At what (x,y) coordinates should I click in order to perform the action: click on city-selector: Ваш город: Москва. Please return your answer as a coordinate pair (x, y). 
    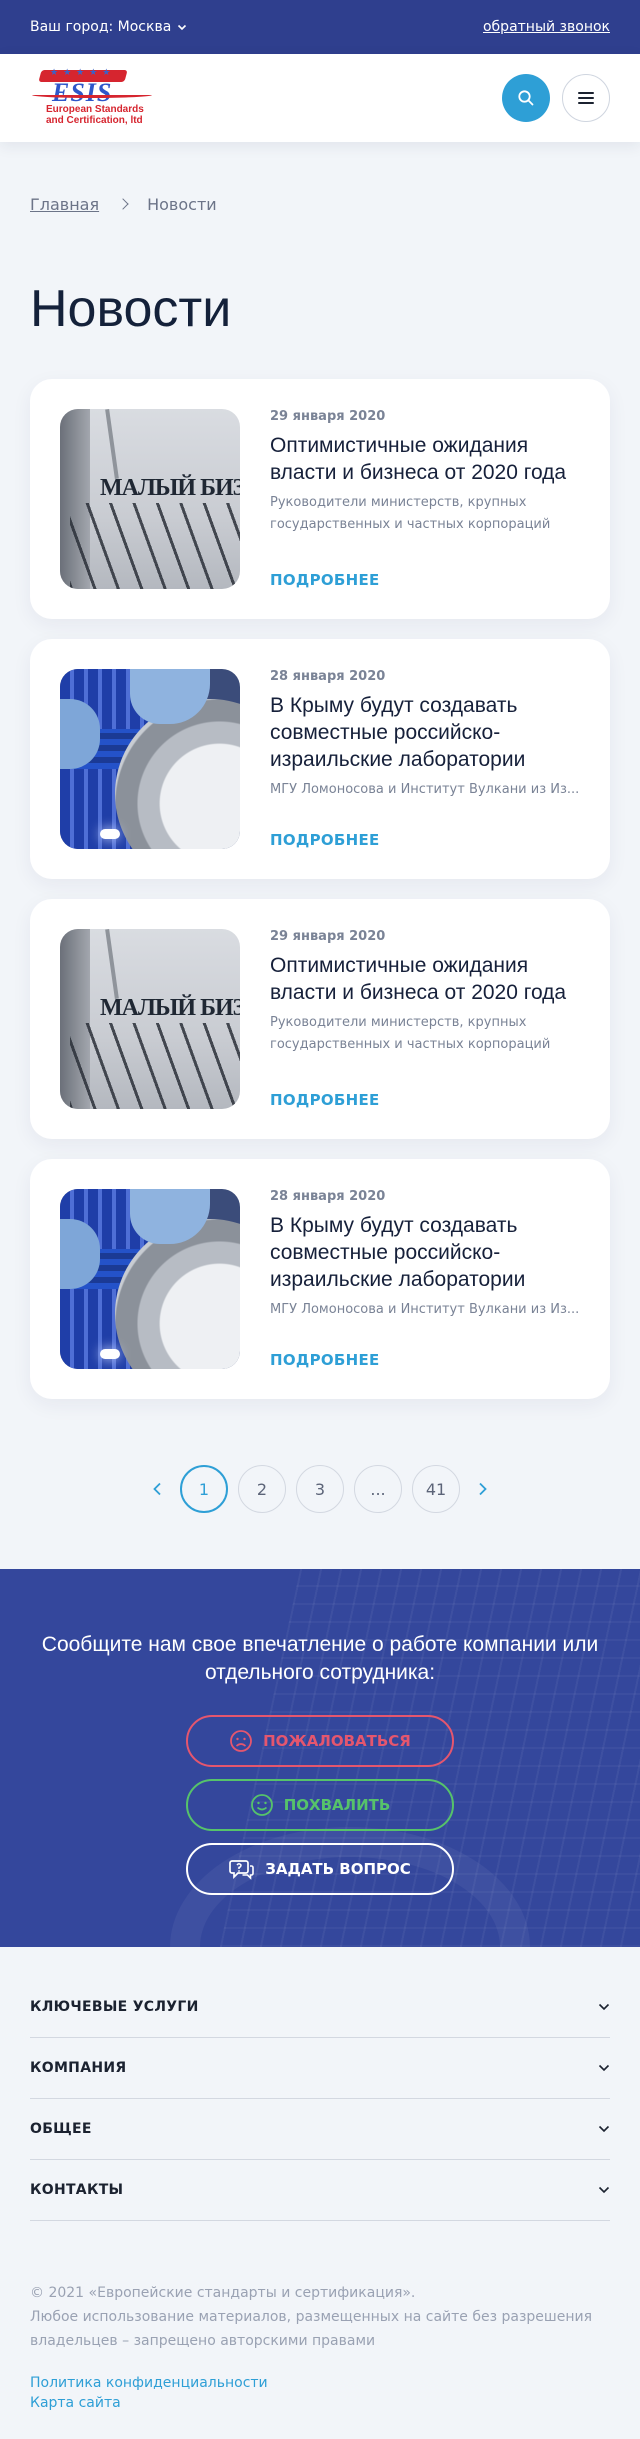
    Looking at the image, I should click on (108, 27).